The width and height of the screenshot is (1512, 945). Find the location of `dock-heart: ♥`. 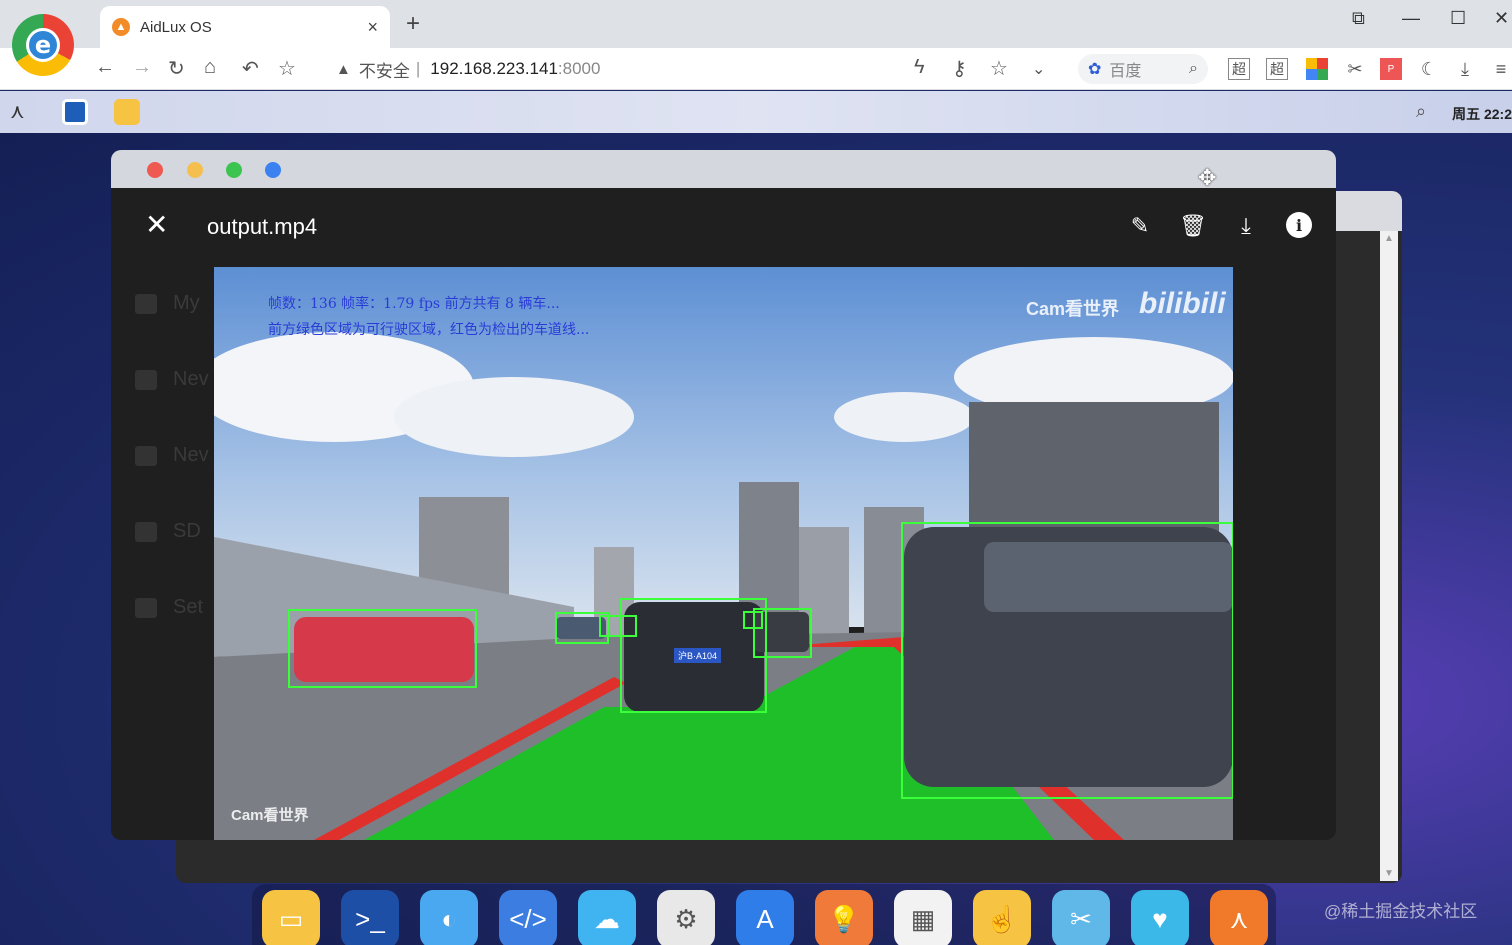

dock-heart: ♥ is located at coordinates (1160, 917).